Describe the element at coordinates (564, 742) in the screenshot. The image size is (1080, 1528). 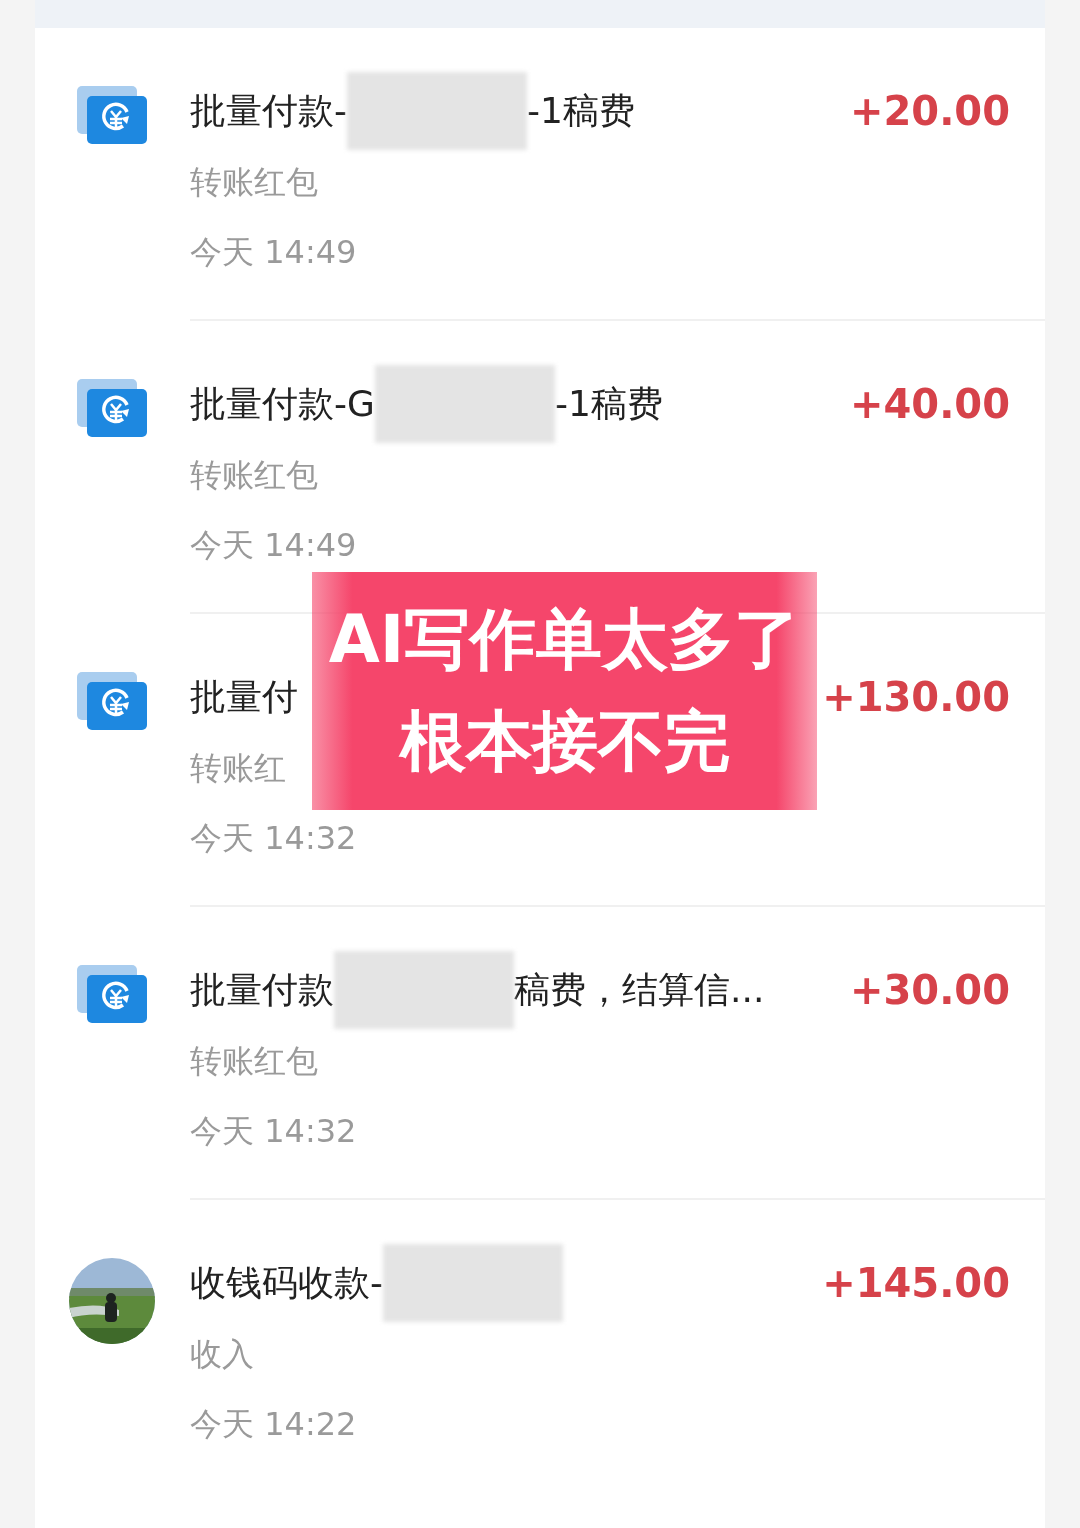
I see `caption-text: 根本接不完` at that location.